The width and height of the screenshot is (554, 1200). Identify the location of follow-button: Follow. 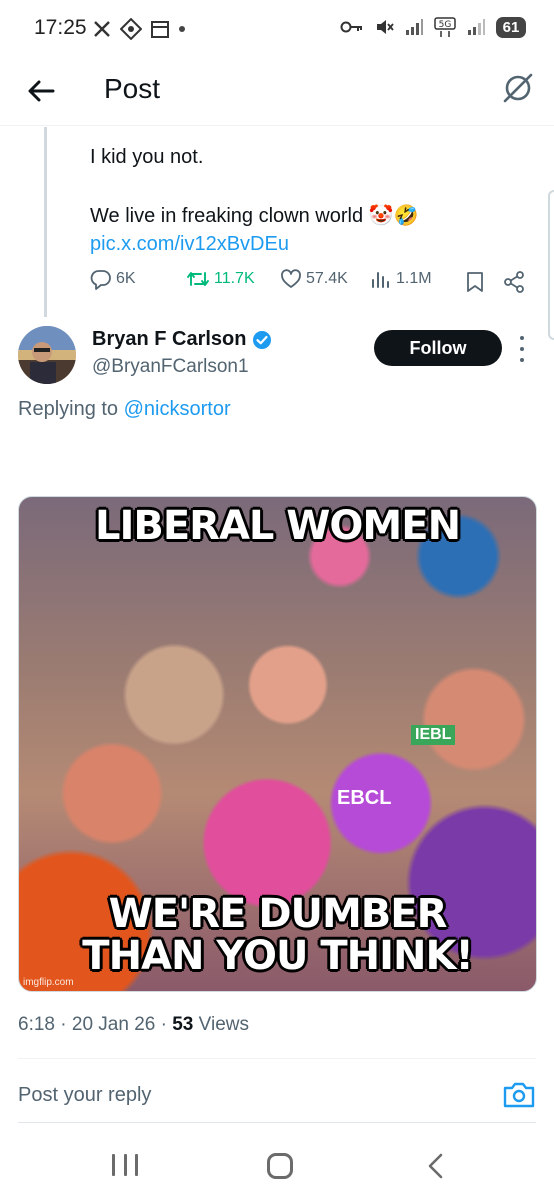
(438, 348).